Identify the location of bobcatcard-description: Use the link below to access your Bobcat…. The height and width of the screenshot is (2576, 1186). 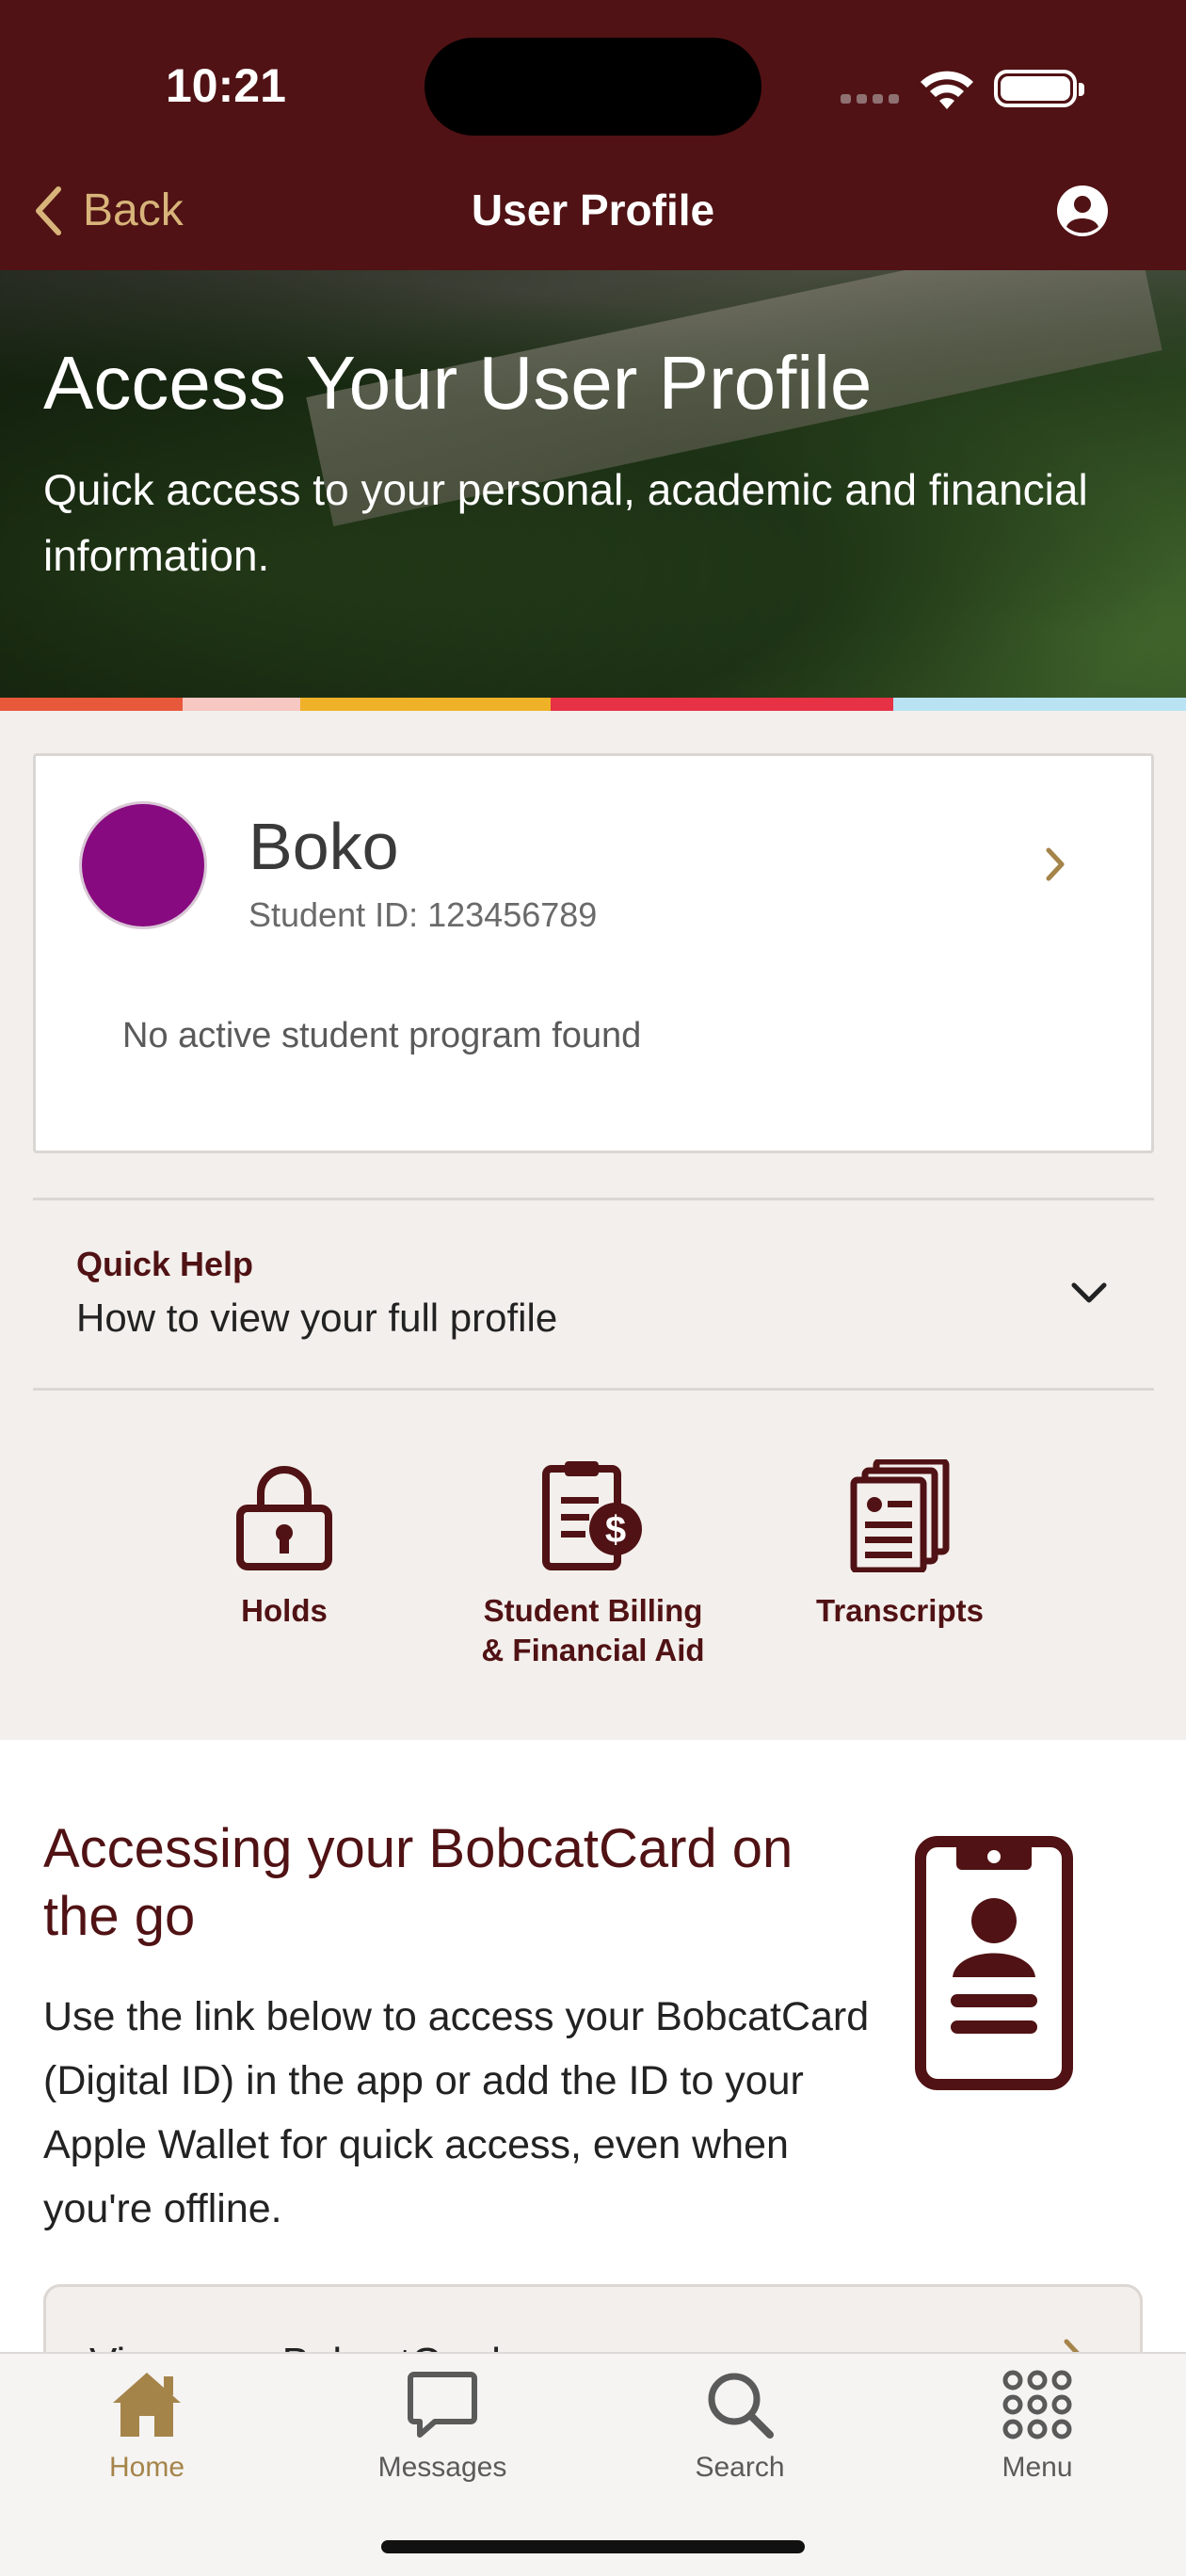
(456, 2112).